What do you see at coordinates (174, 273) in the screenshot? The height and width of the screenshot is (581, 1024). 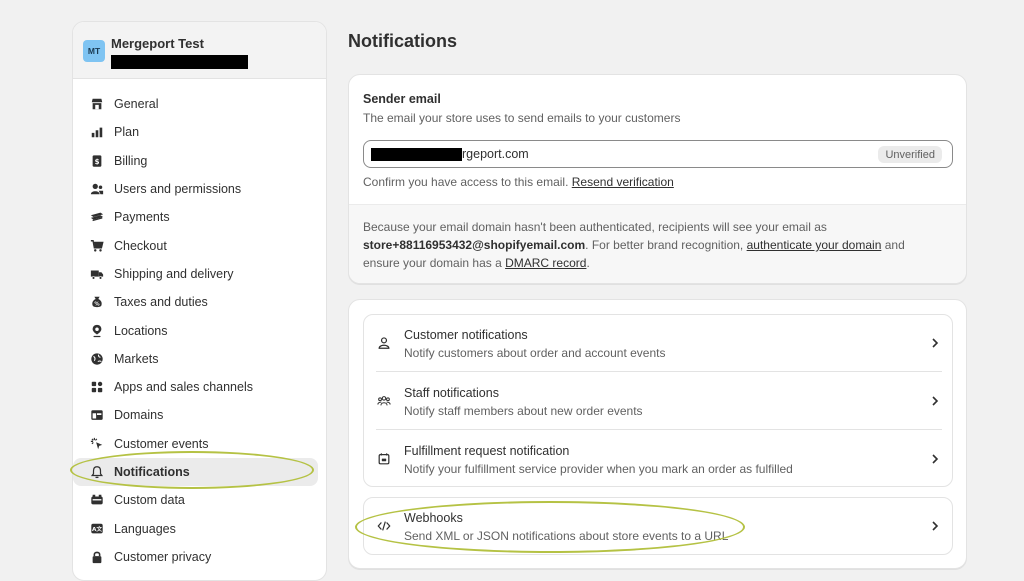 I see `sidebar-item-label: Shipping and delivery` at bounding box center [174, 273].